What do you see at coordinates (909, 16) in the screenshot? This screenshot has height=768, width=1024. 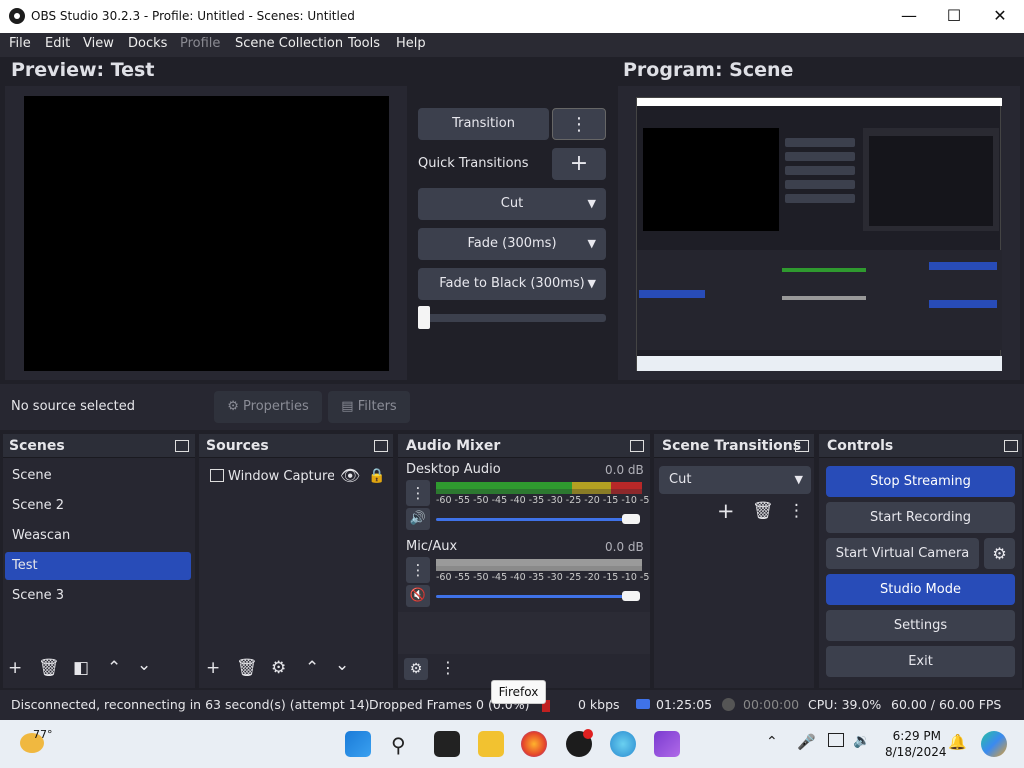 I see `minimize-button: —` at bounding box center [909, 16].